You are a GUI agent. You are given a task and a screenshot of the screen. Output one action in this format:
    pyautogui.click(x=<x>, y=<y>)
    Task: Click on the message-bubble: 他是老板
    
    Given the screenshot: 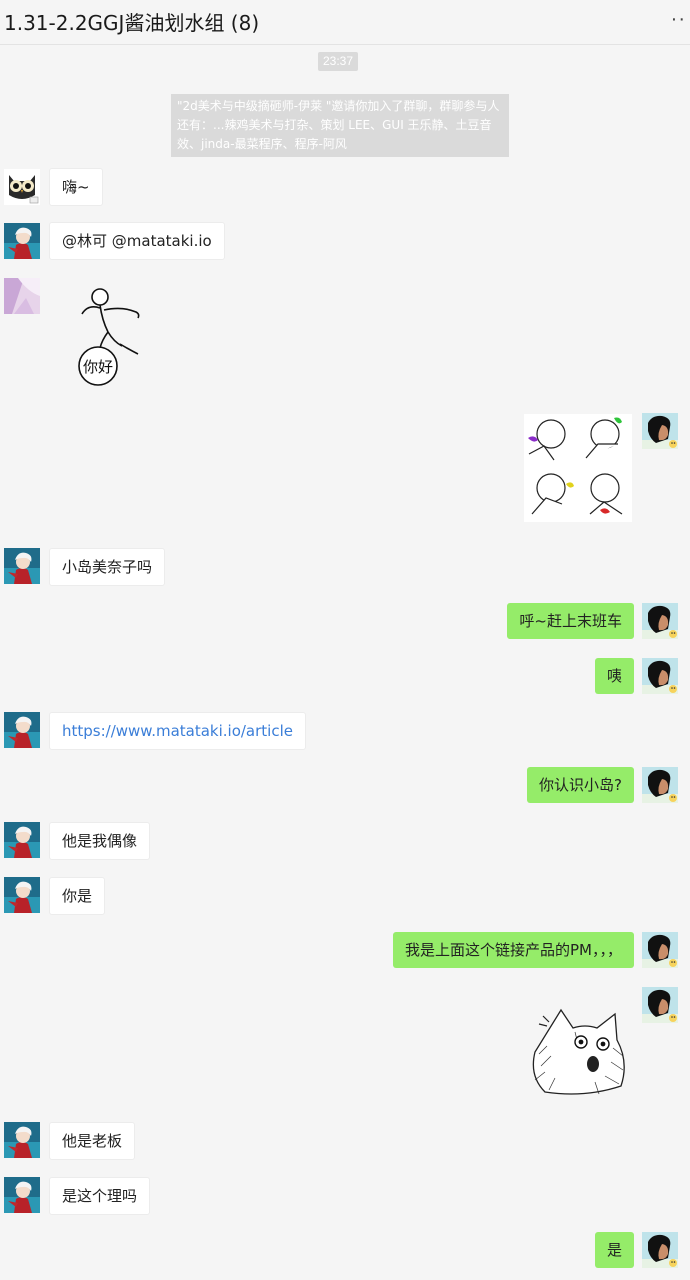 What is the action you would take?
    pyautogui.click(x=92, y=1141)
    